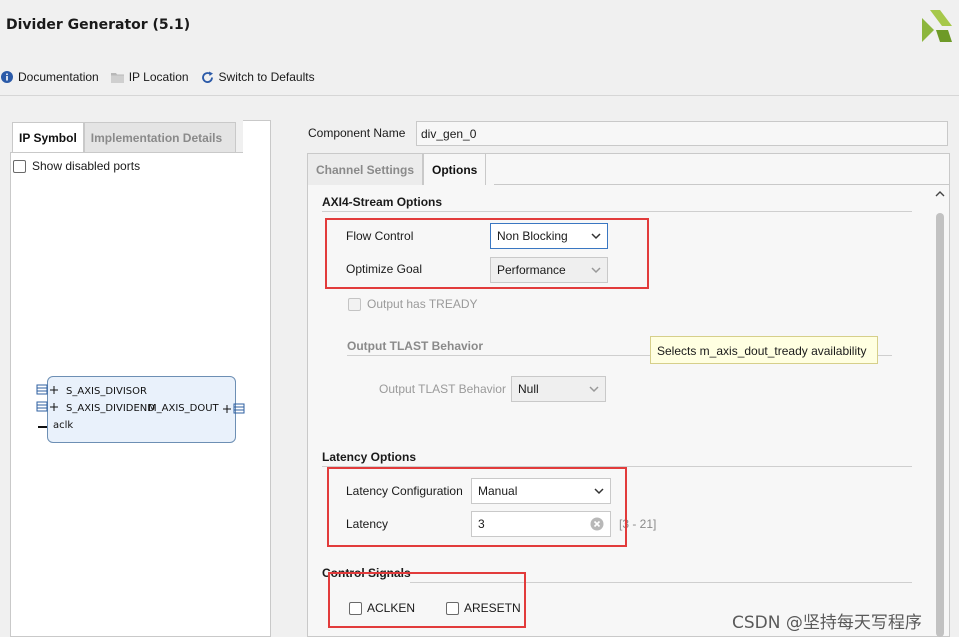  Describe the element at coordinates (528, 389) in the screenshot. I see `tlast-behavior-value: Null` at that location.